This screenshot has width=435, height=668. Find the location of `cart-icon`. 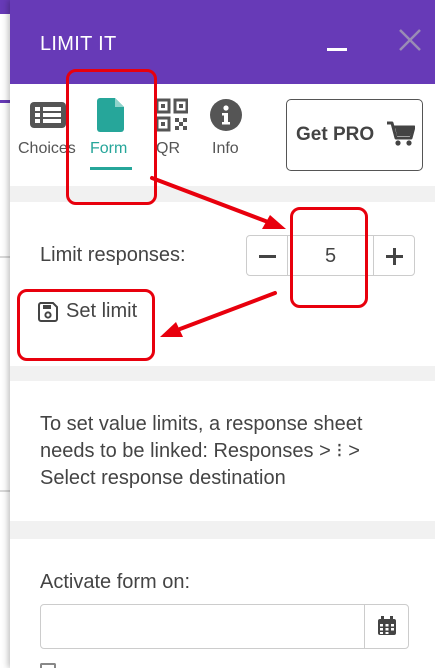

cart-icon is located at coordinates (401, 133).